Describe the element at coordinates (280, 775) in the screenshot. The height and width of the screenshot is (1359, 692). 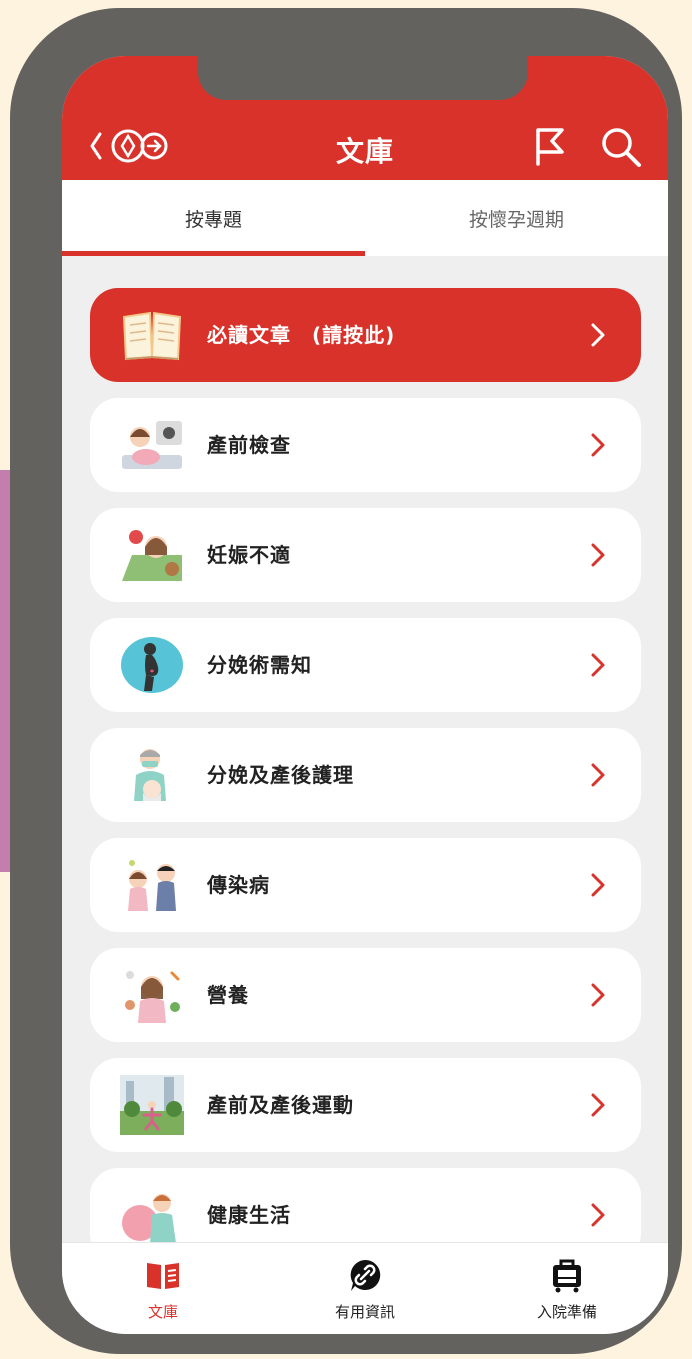
I see `topic-label: 分娩及產後護理` at that location.